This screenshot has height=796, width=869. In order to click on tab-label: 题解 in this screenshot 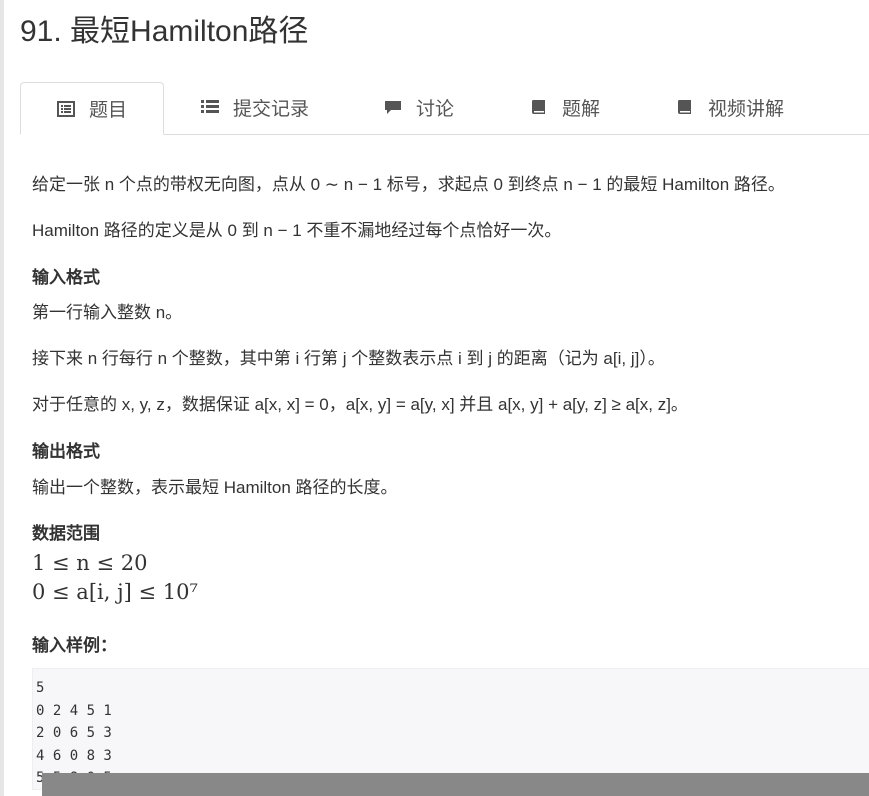, I will do `click(581, 109)`.